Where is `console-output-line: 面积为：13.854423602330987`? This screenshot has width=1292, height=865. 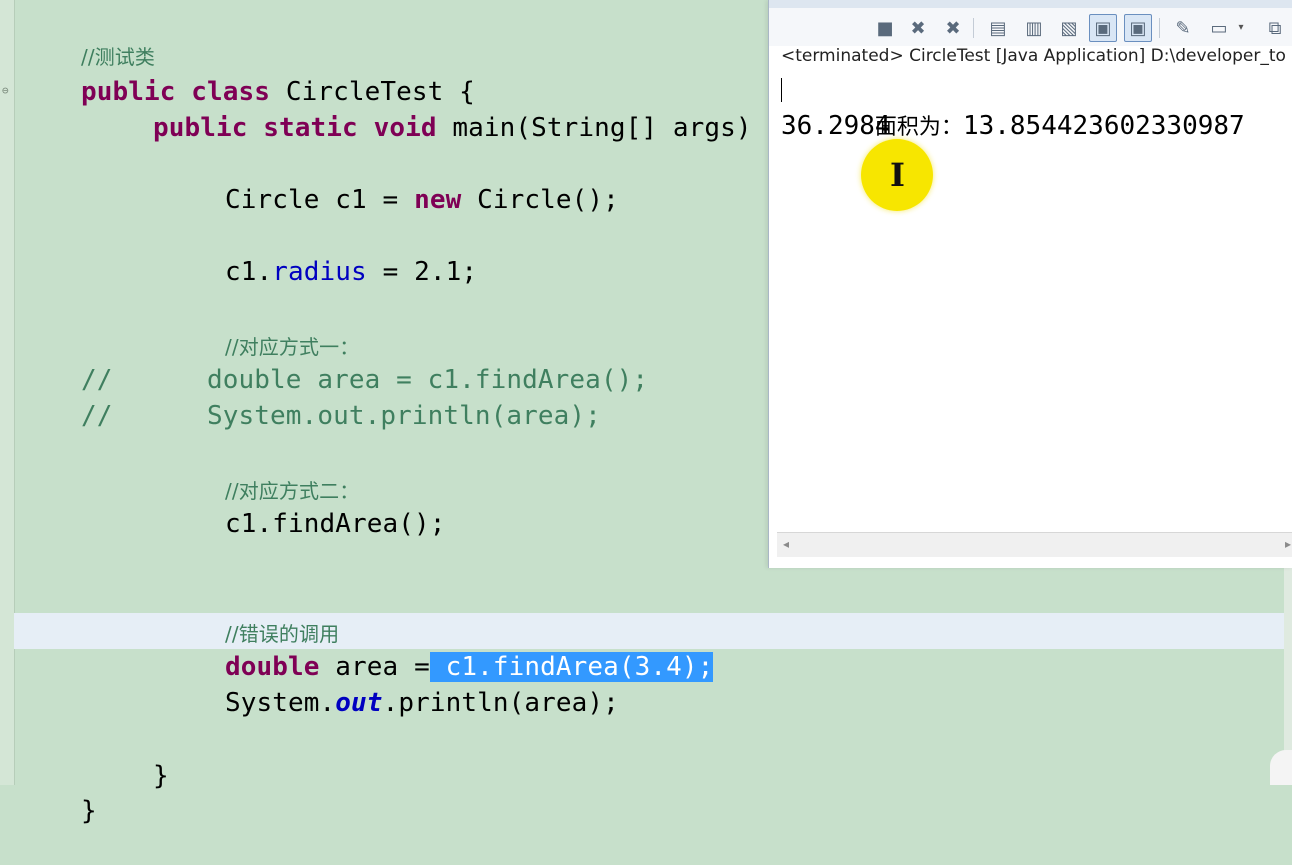 console-output-line: 面积为：13.854423602330987 is located at coordinates (1031, 106).